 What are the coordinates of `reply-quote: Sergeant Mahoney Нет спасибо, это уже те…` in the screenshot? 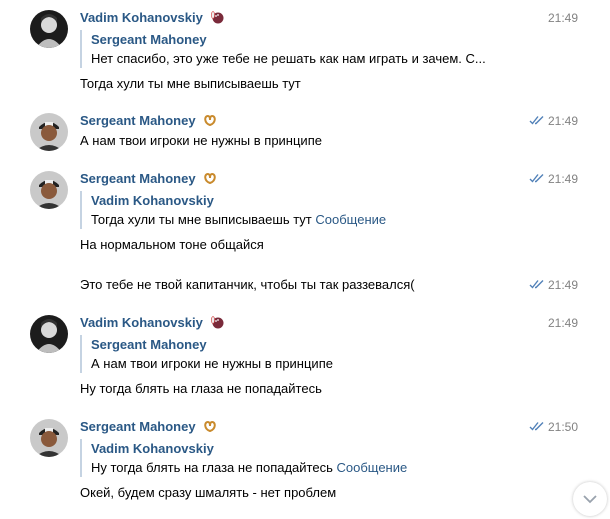 It's located at (299, 49).